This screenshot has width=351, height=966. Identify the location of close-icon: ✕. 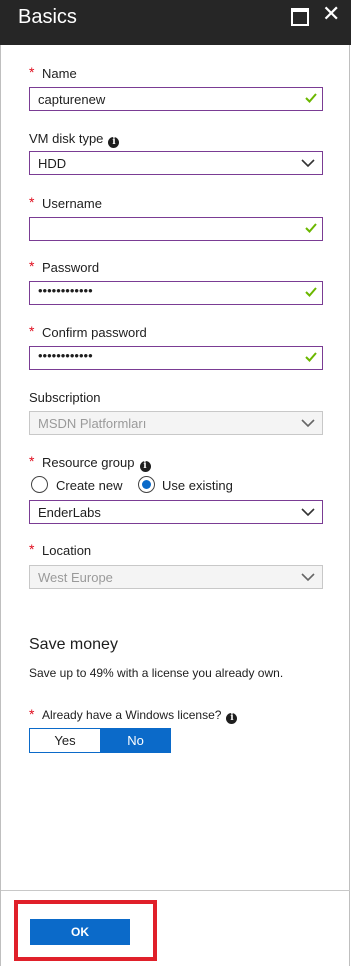
(331, 14).